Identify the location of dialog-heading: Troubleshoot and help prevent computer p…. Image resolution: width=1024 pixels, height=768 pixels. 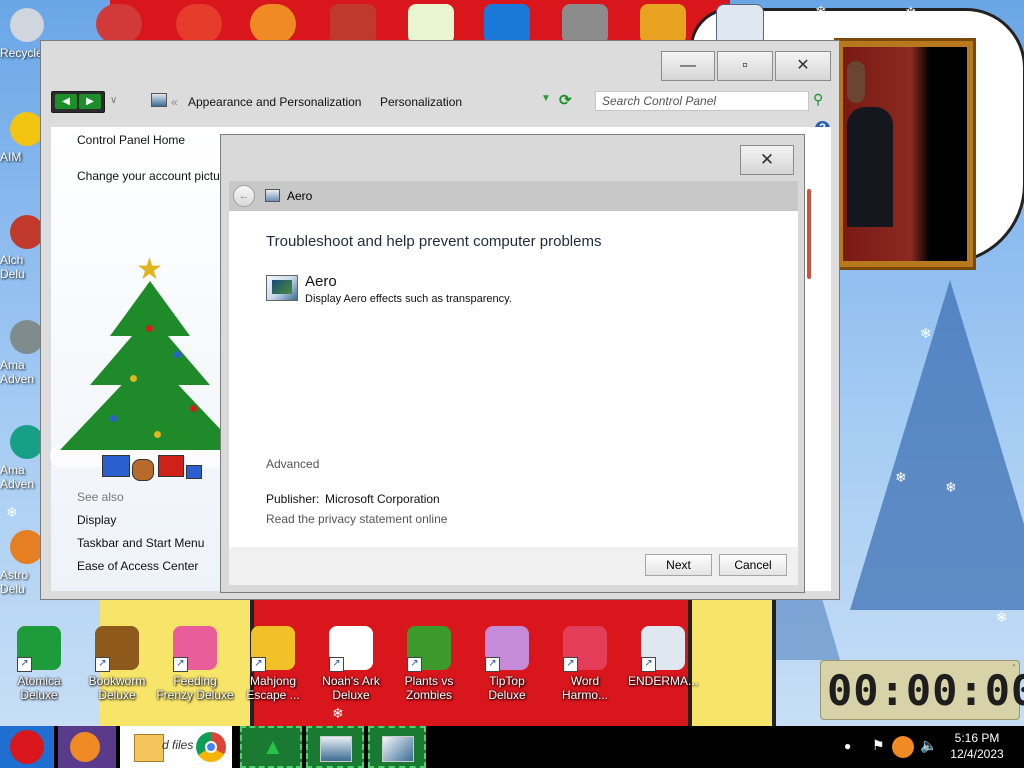
(434, 241).